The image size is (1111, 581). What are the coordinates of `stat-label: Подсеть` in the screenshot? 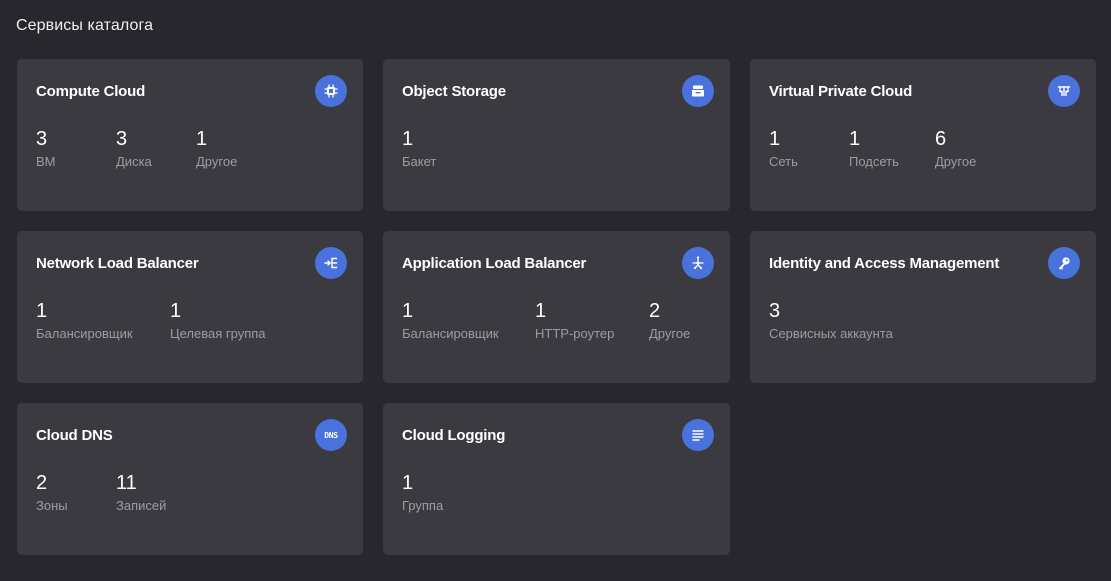 It's located at (874, 161).